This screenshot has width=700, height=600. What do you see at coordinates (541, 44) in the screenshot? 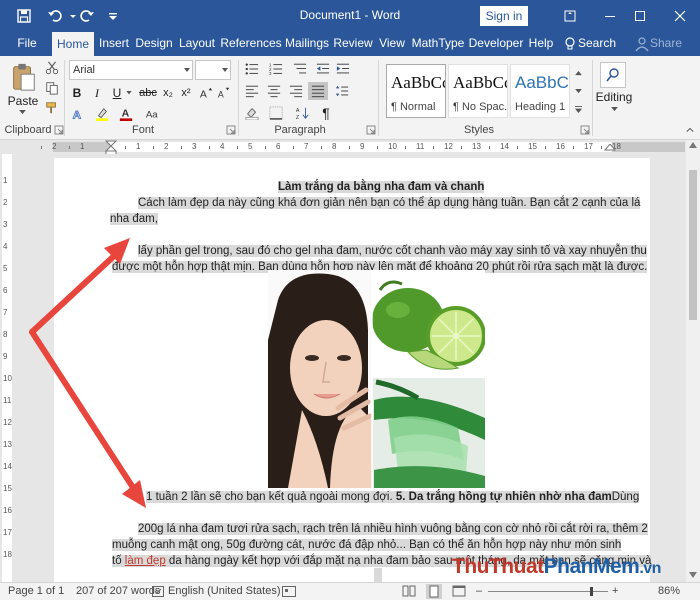
I see `tab-help: Help` at bounding box center [541, 44].